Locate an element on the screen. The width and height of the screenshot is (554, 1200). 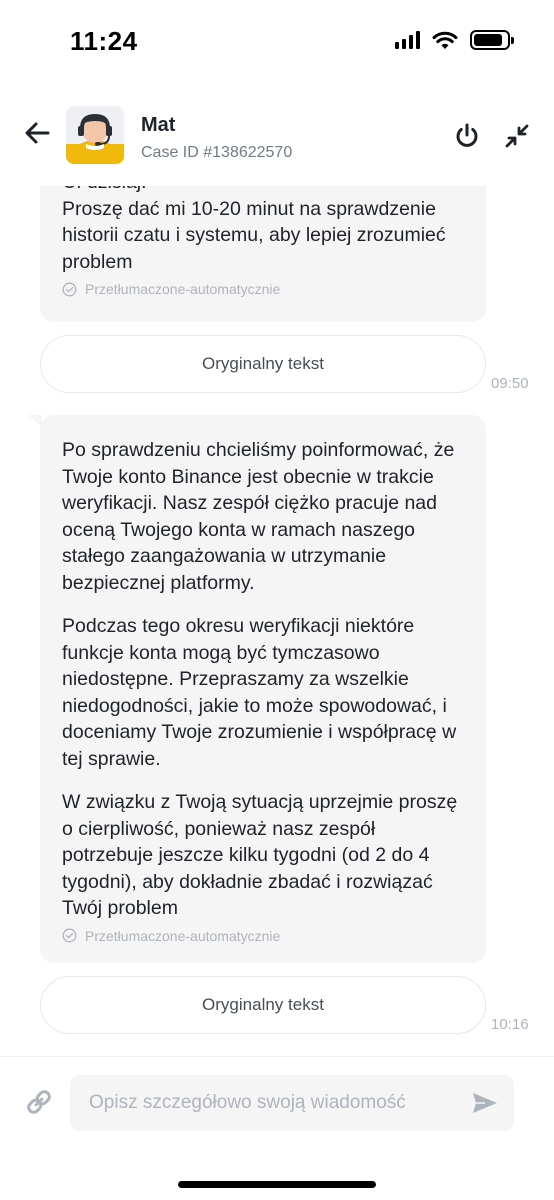
support-agent-icon is located at coordinates (95, 135).